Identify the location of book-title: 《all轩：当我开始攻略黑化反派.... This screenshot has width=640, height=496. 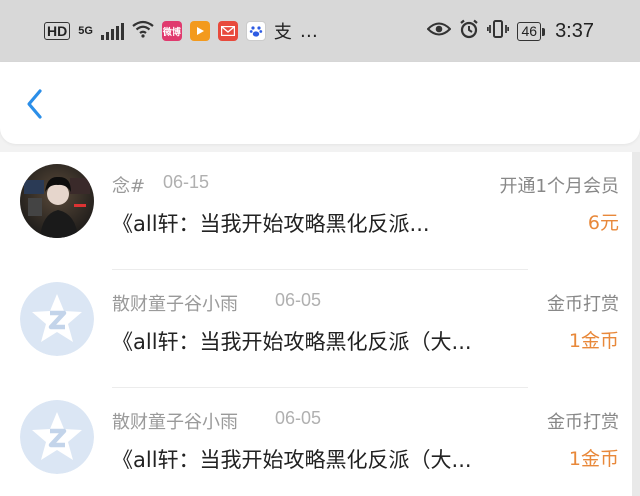
(271, 224).